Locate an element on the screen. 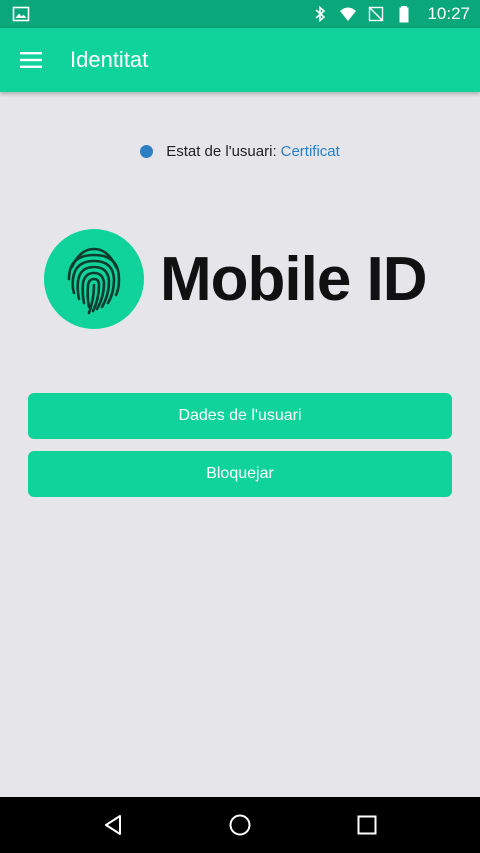  nav-home-button is located at coordinates (240, 825).